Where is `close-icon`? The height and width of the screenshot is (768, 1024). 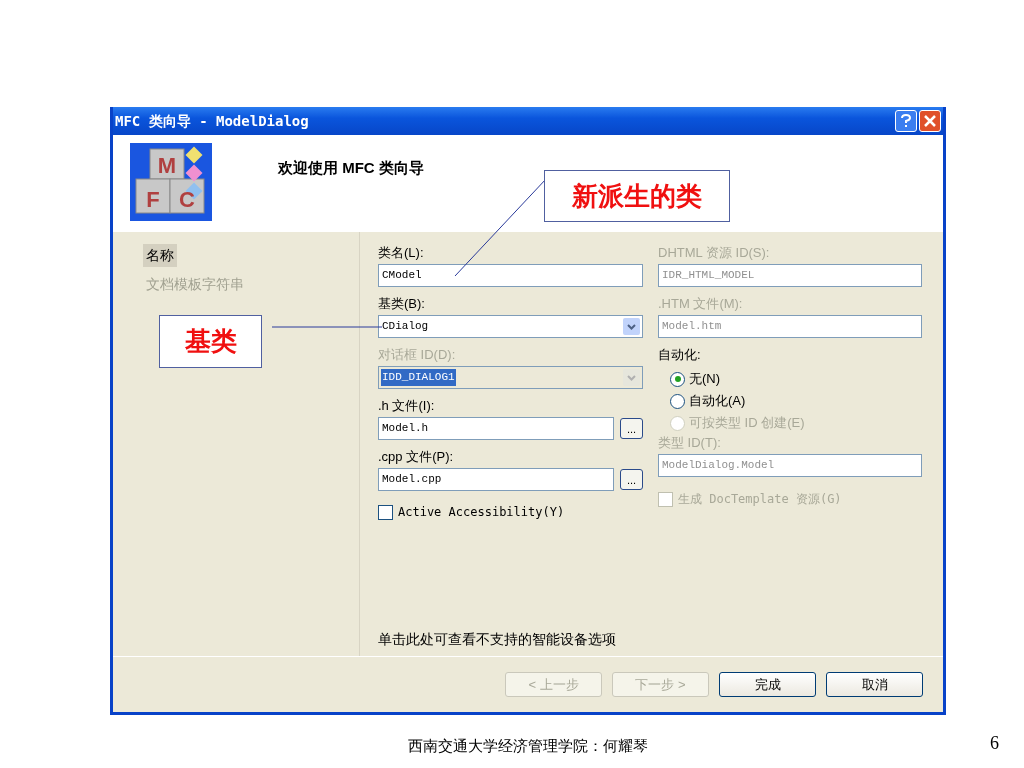 close-icon is located at coordinates (930, 121).